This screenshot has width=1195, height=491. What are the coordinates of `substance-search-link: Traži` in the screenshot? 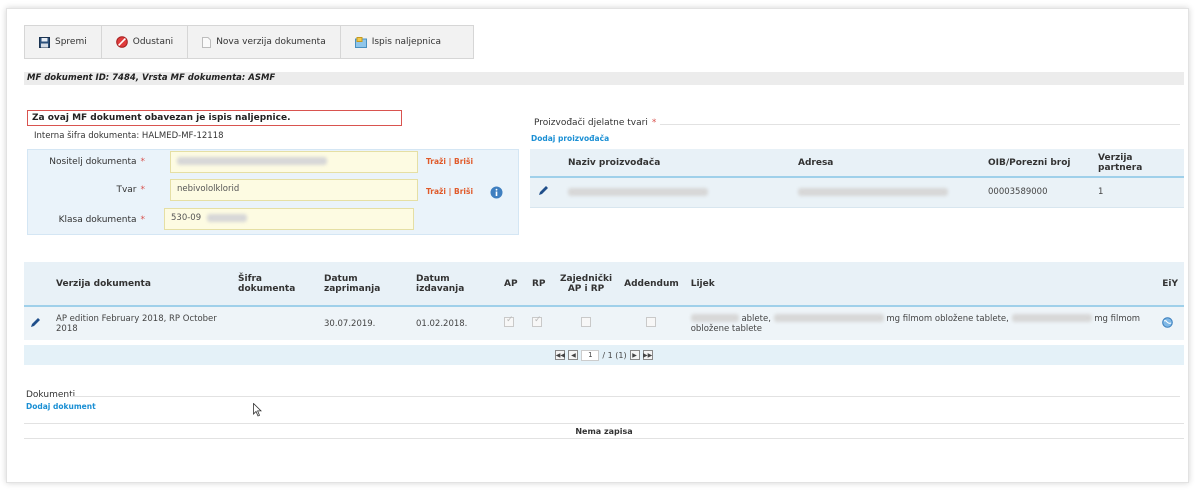 It's located at (436, 191).